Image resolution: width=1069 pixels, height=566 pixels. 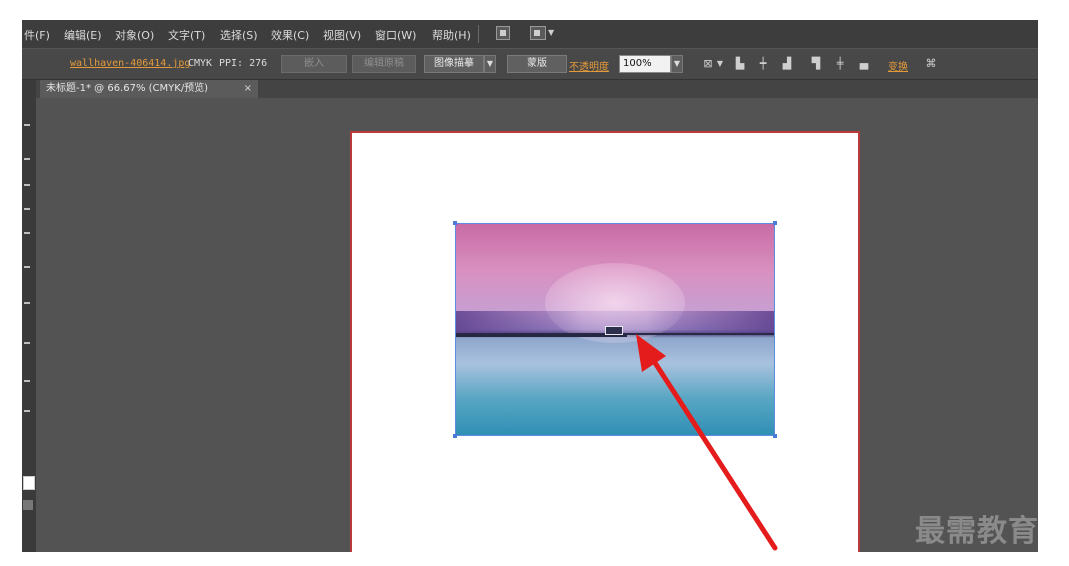 What do you see at coordinates (977, 531) in the screenshot?
I see `watermark-logo: 最需教育` at bounding box center [977, 531].